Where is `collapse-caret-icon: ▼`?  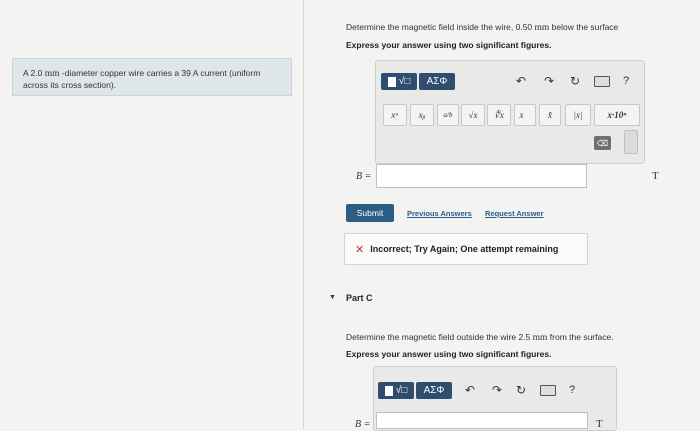 collapse-caret-icon: ▼ is located at coordinates (332, 297).